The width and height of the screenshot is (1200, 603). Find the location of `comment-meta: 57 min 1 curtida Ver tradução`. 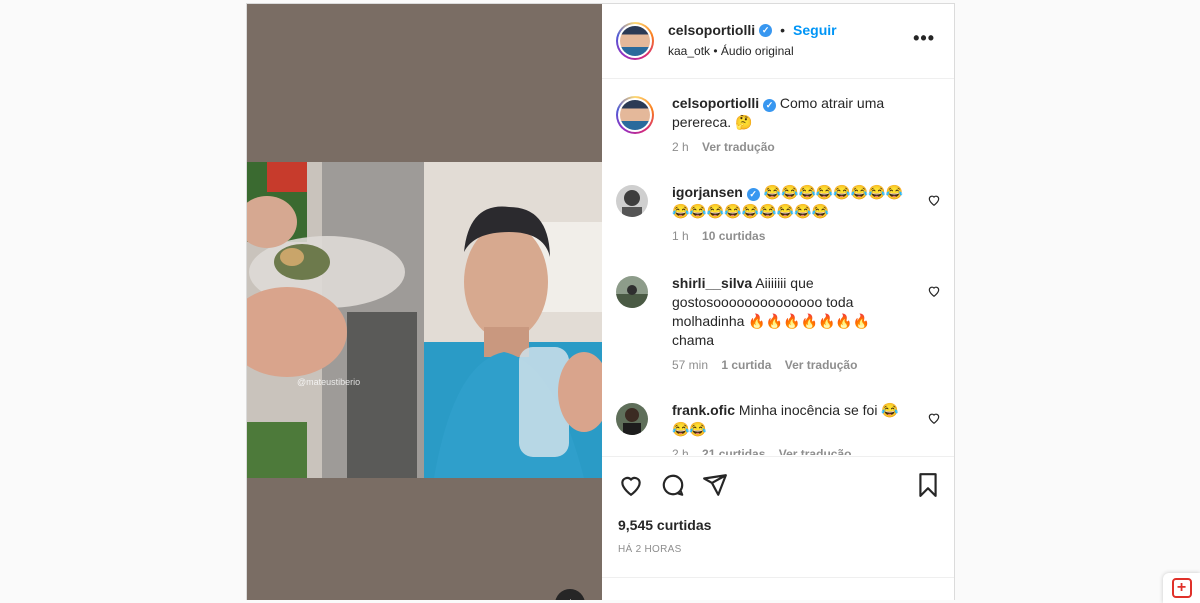

comment-meta: 57 min 1 curtida Ver tradução is located at coordinates (792, 365).